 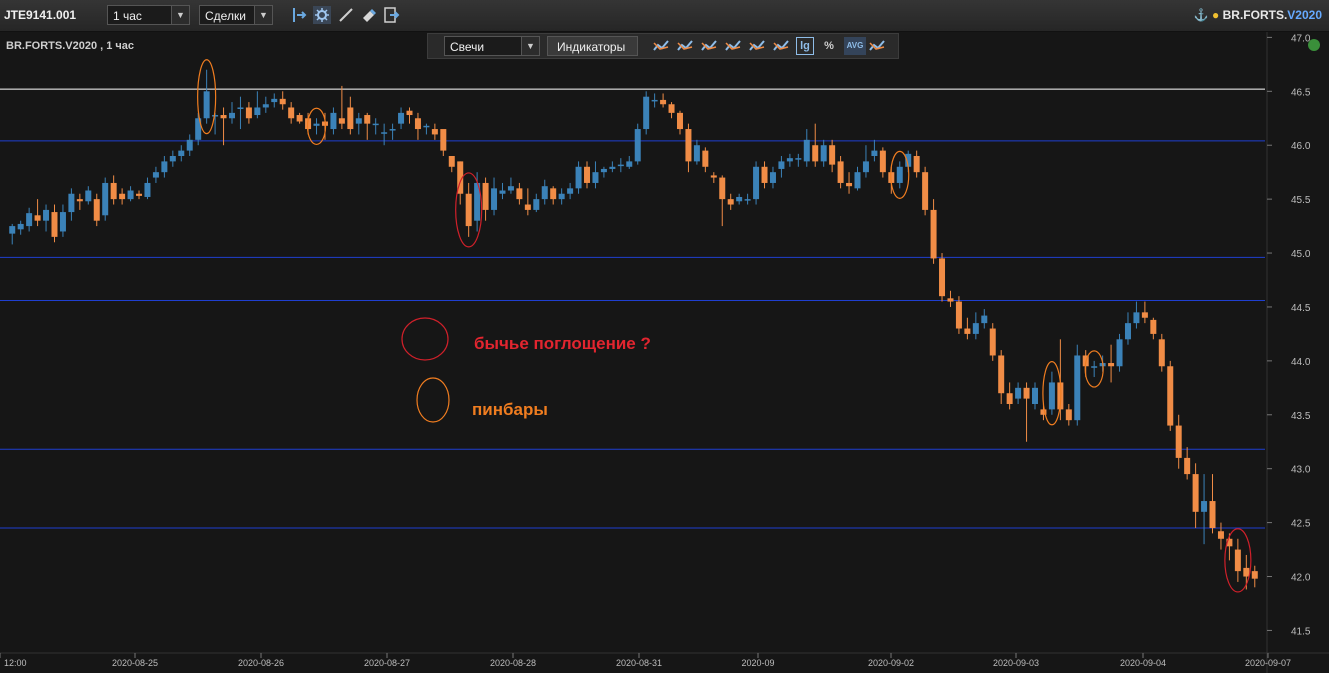 I want to click on x-tick-label: 2020-08-27, so click(x=387, y=663).